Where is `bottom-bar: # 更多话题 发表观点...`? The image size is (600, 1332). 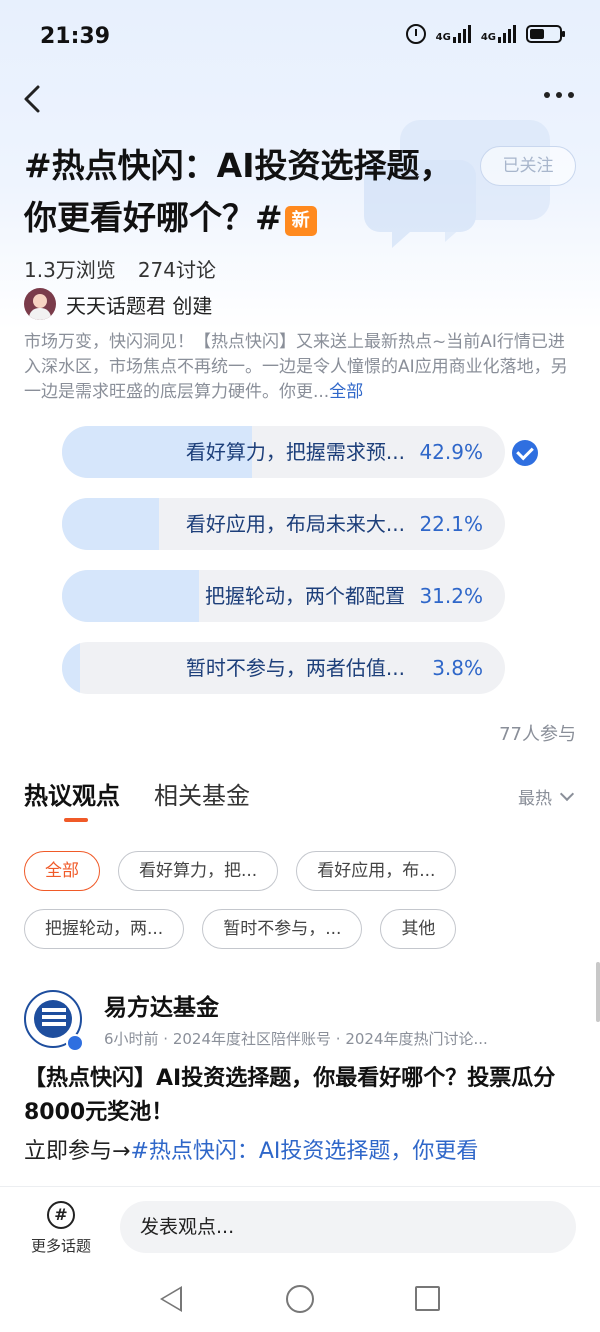 bottom-bar: # 更多话题 发表观点... is located at coordinates (300, 1226).